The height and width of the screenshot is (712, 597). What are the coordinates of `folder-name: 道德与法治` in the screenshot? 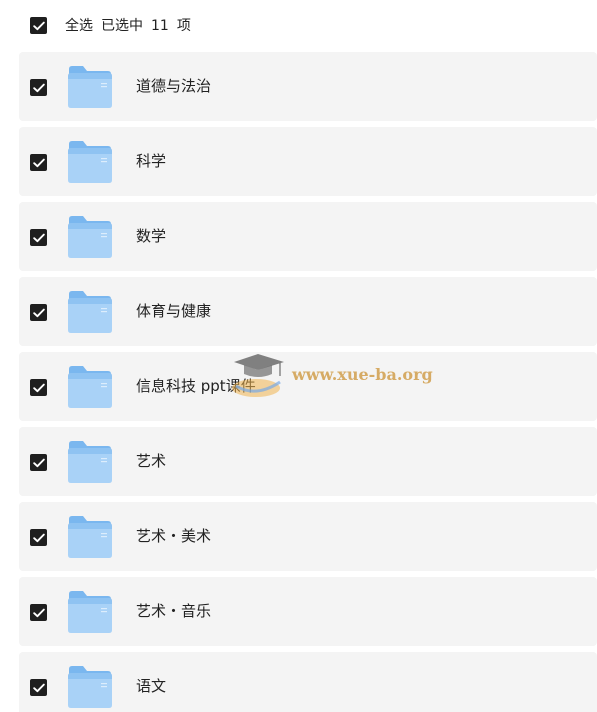 It's located at (173, 86).